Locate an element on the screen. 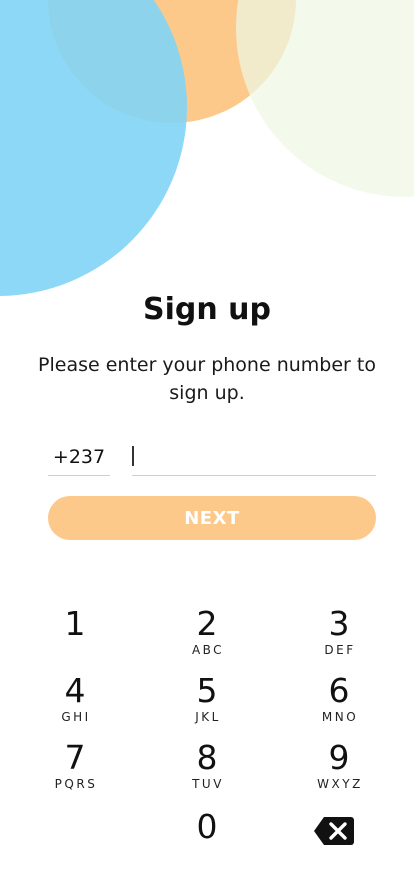  keypad-key-7: 7 PQRS is located at coordinates (75, 768).